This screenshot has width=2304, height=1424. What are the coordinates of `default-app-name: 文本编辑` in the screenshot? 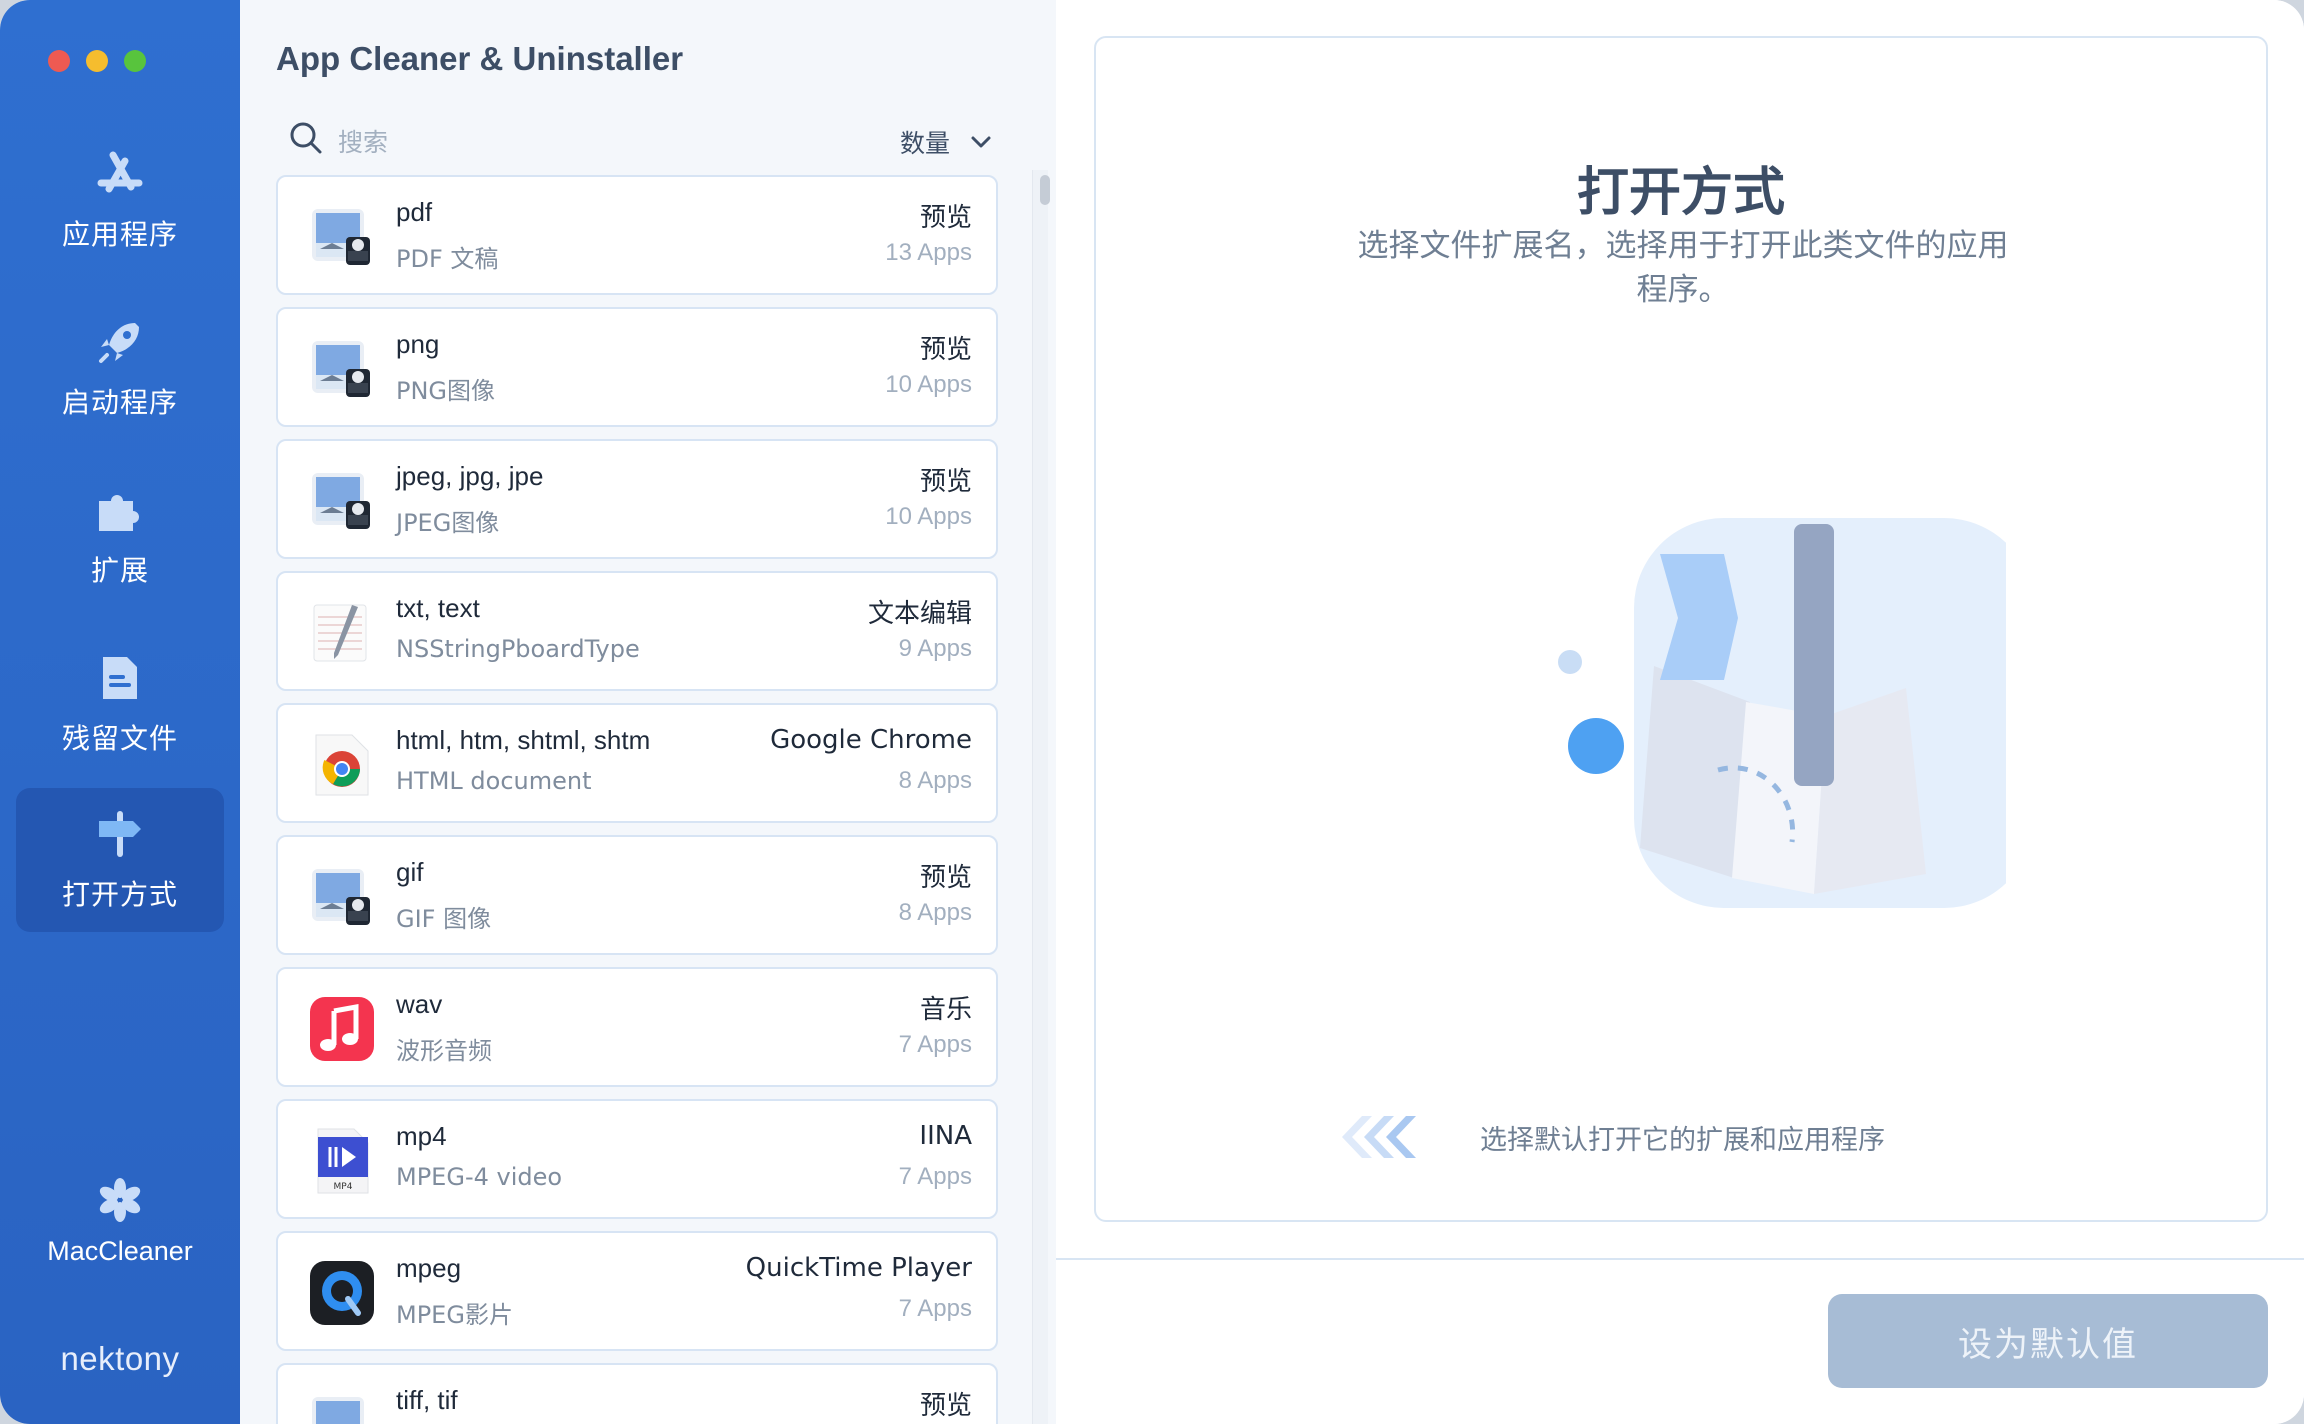 It's located at (919, 614).